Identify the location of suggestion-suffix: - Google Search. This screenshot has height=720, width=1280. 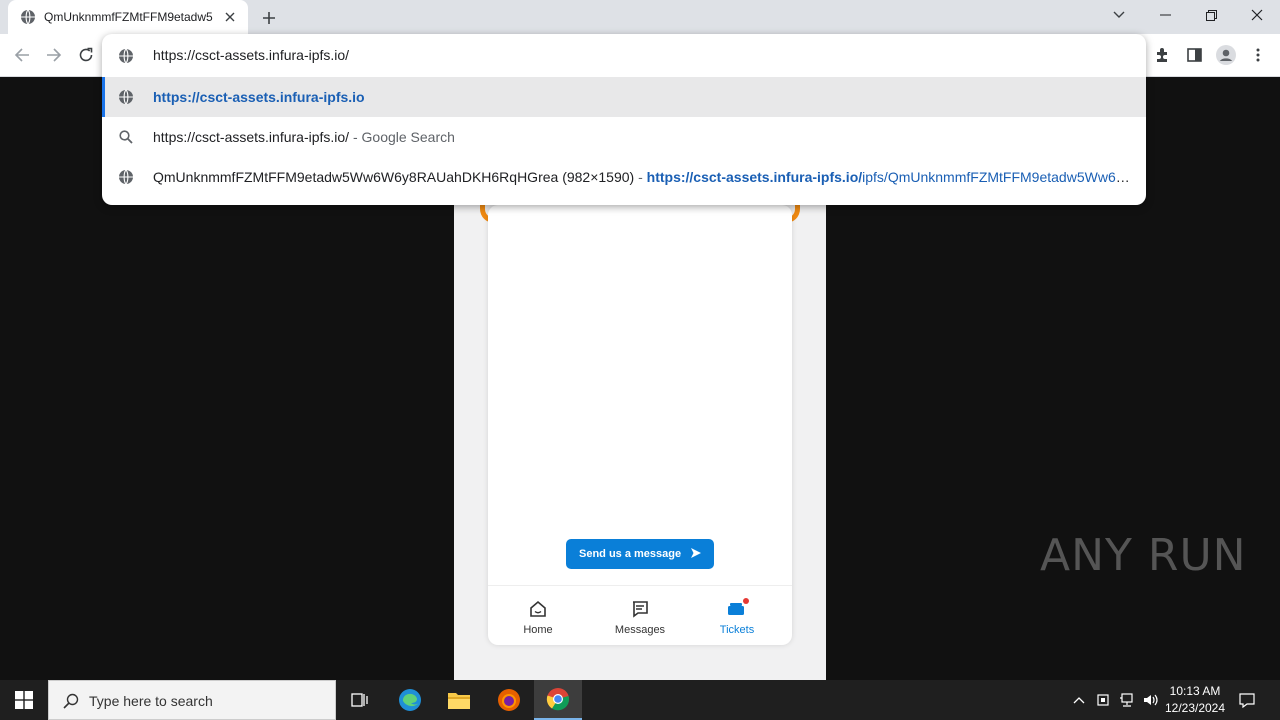
(402, 137).